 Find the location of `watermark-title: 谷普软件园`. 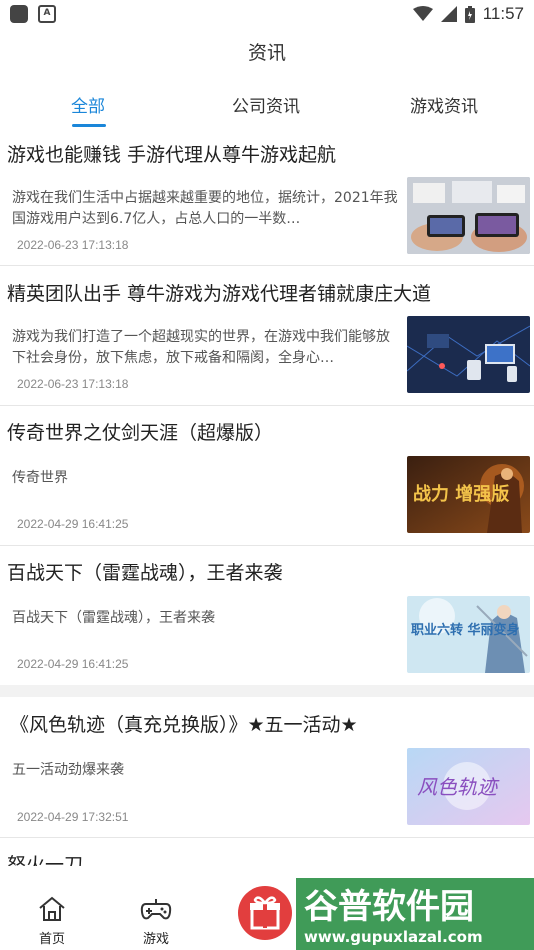

watermark-title: 谷普软件园 is located at coordinates (389, 907).